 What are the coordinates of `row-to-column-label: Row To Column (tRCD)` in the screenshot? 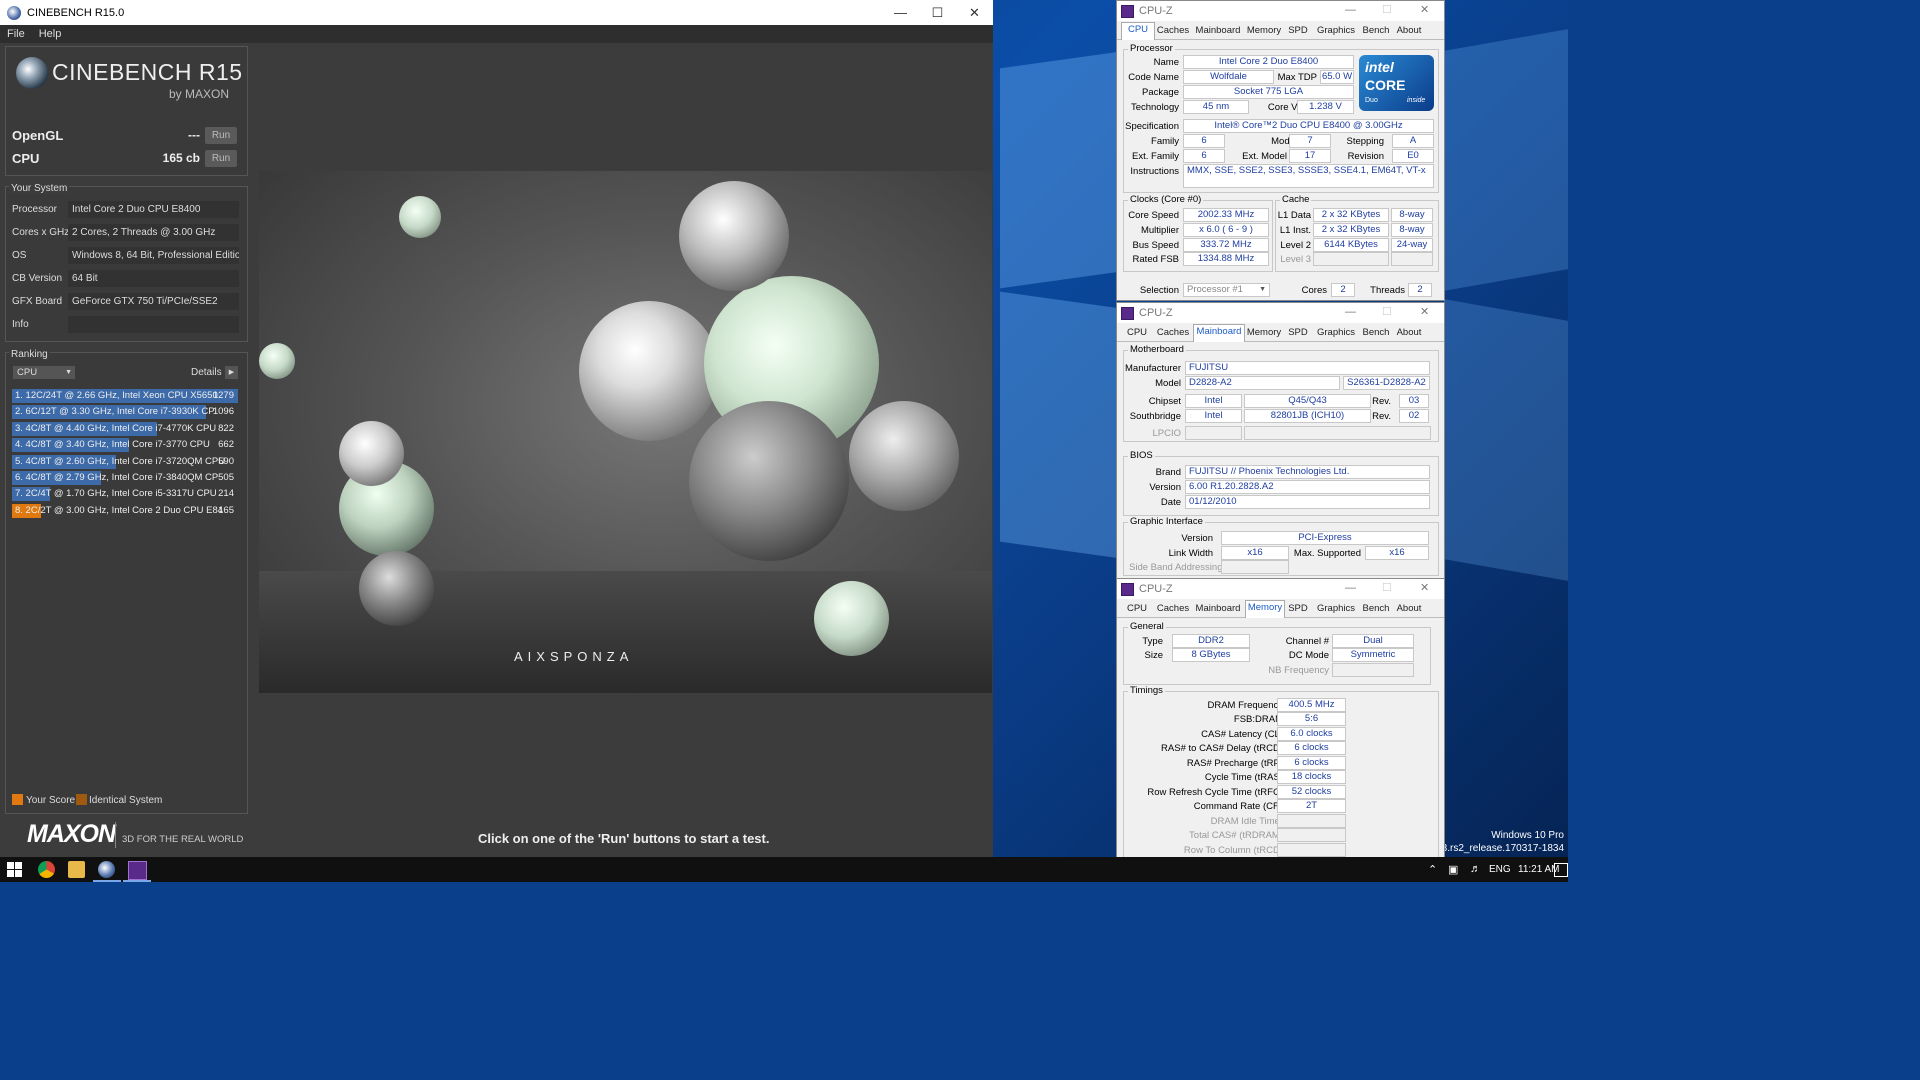 It's located at (1233, 850).